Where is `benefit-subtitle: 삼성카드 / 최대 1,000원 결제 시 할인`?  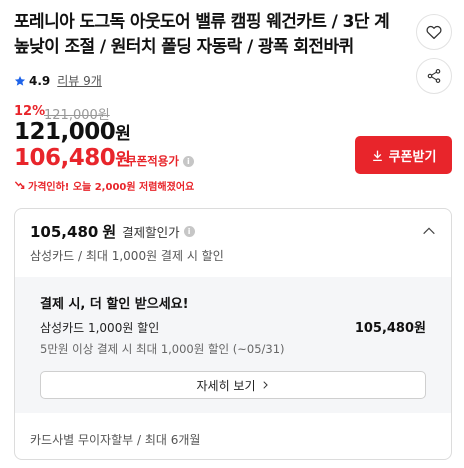
benefit-subtitle: 삼성카드 / 최대 1,000원 결제 시 할인 is located at coordinates (127, 256).